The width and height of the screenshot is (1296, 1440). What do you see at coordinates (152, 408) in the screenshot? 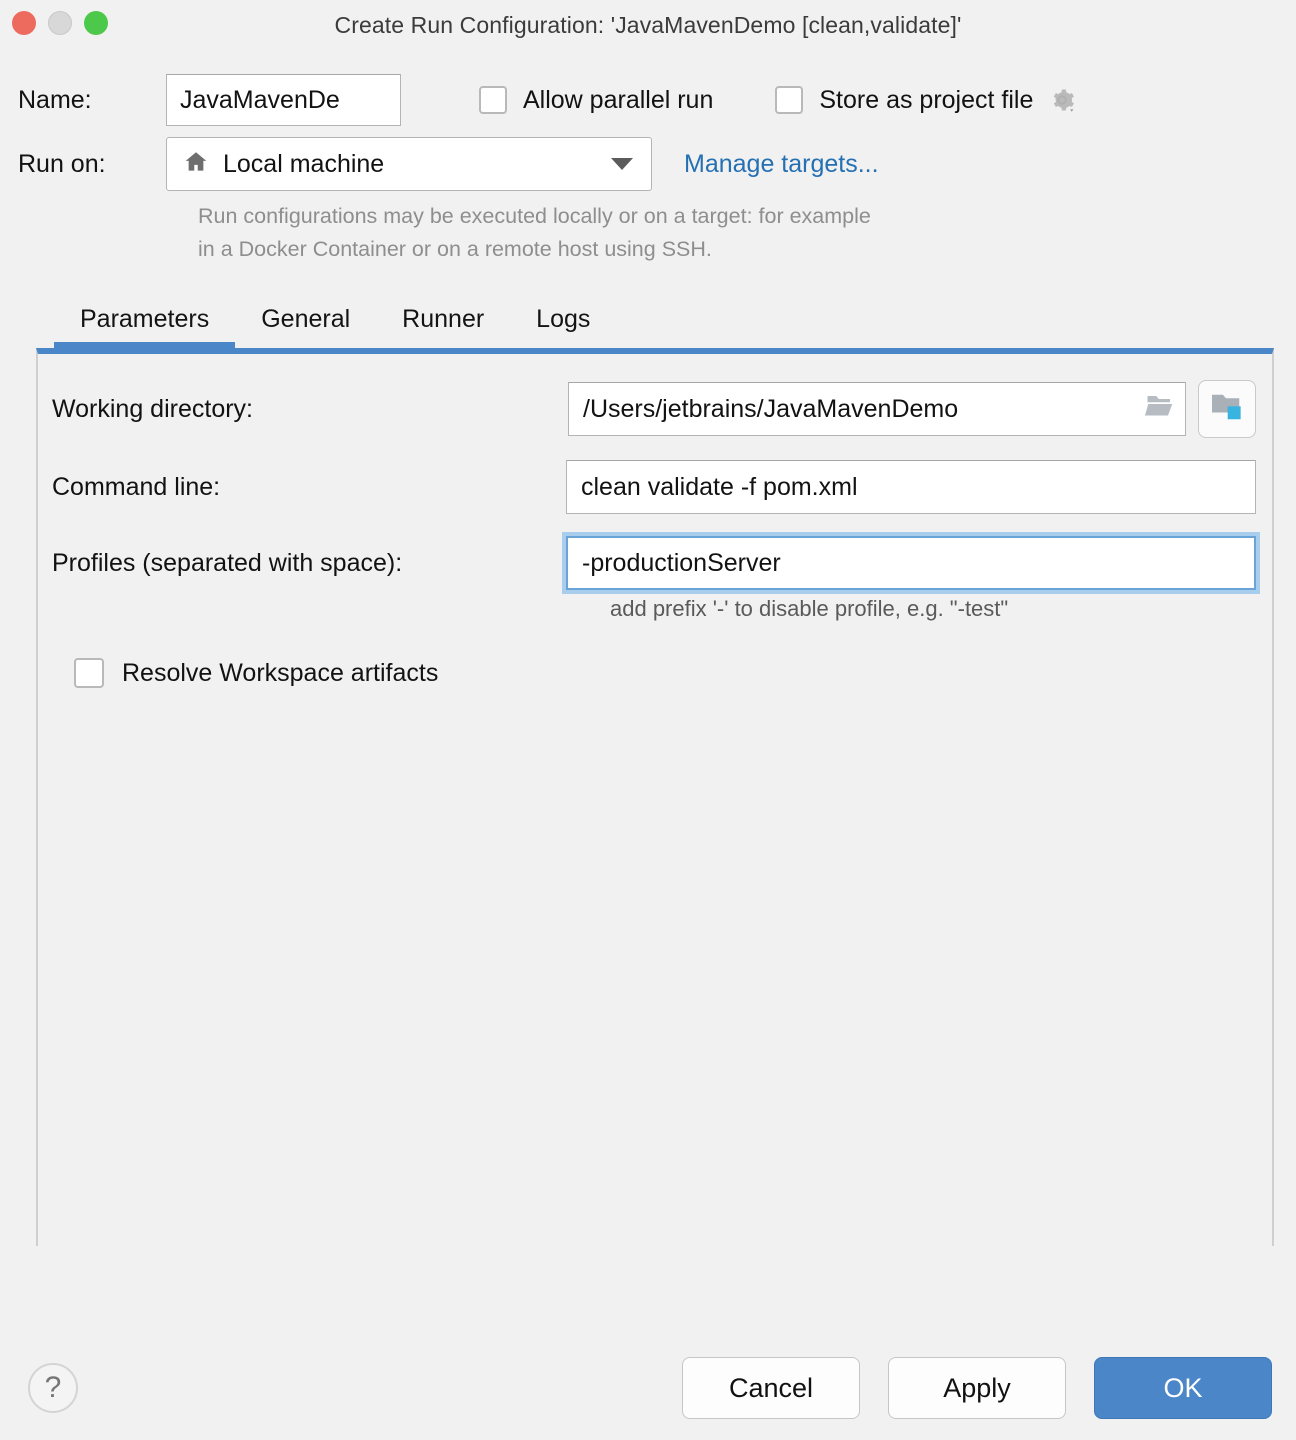
I see `working-directory-label: Working directory:` at bounding box center [152, 408].